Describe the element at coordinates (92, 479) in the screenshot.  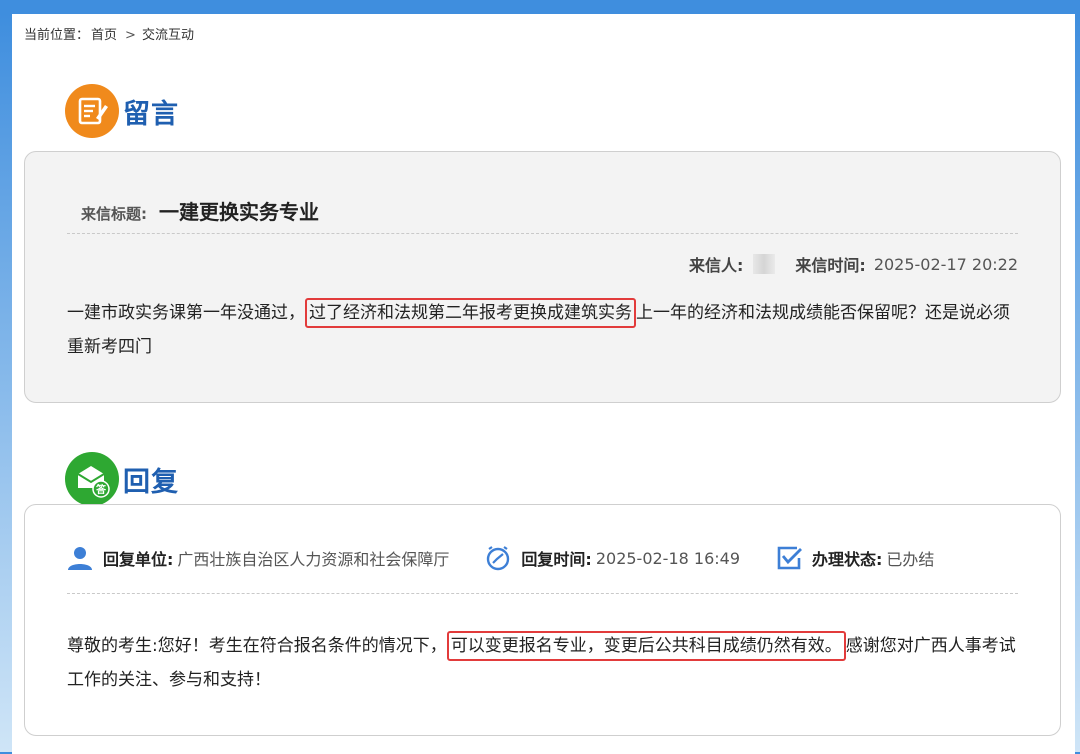
I see `envelope-answer-icon: 答` at that location.